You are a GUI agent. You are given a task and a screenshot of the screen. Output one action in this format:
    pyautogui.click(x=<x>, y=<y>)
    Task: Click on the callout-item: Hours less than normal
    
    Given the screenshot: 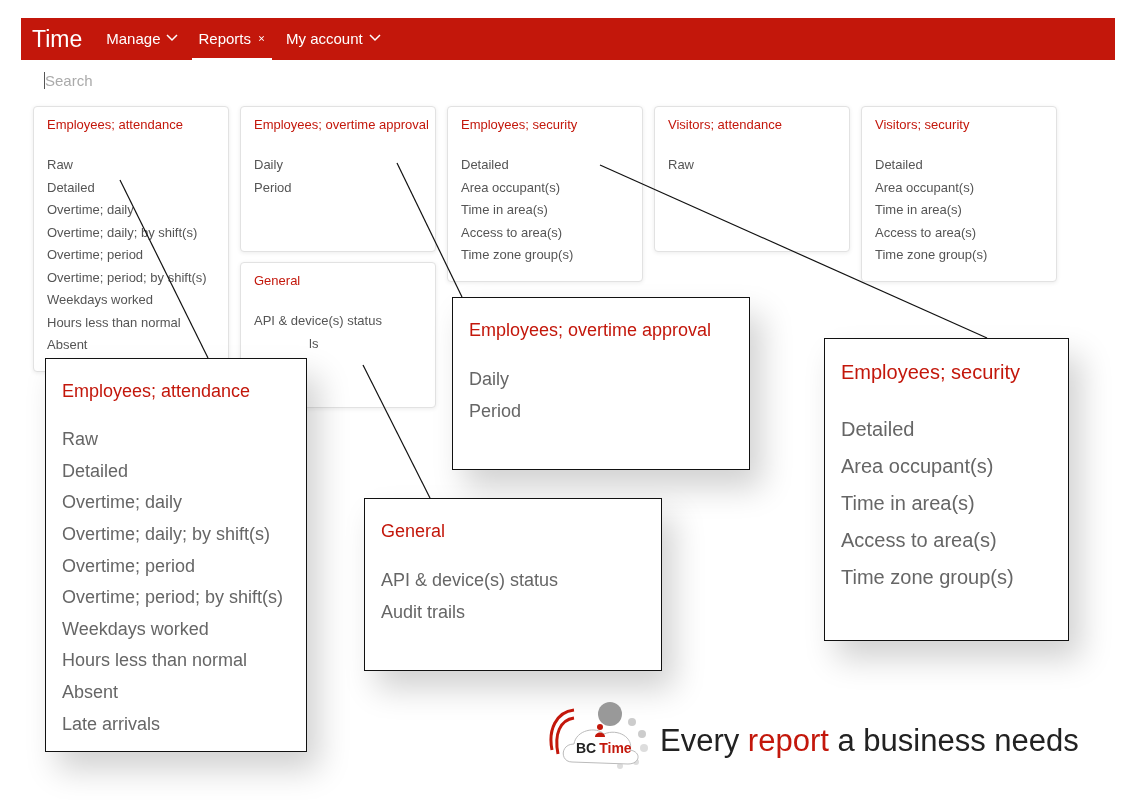 What is the action you would take?
    pyautogui.click(x=155, y=661)
    